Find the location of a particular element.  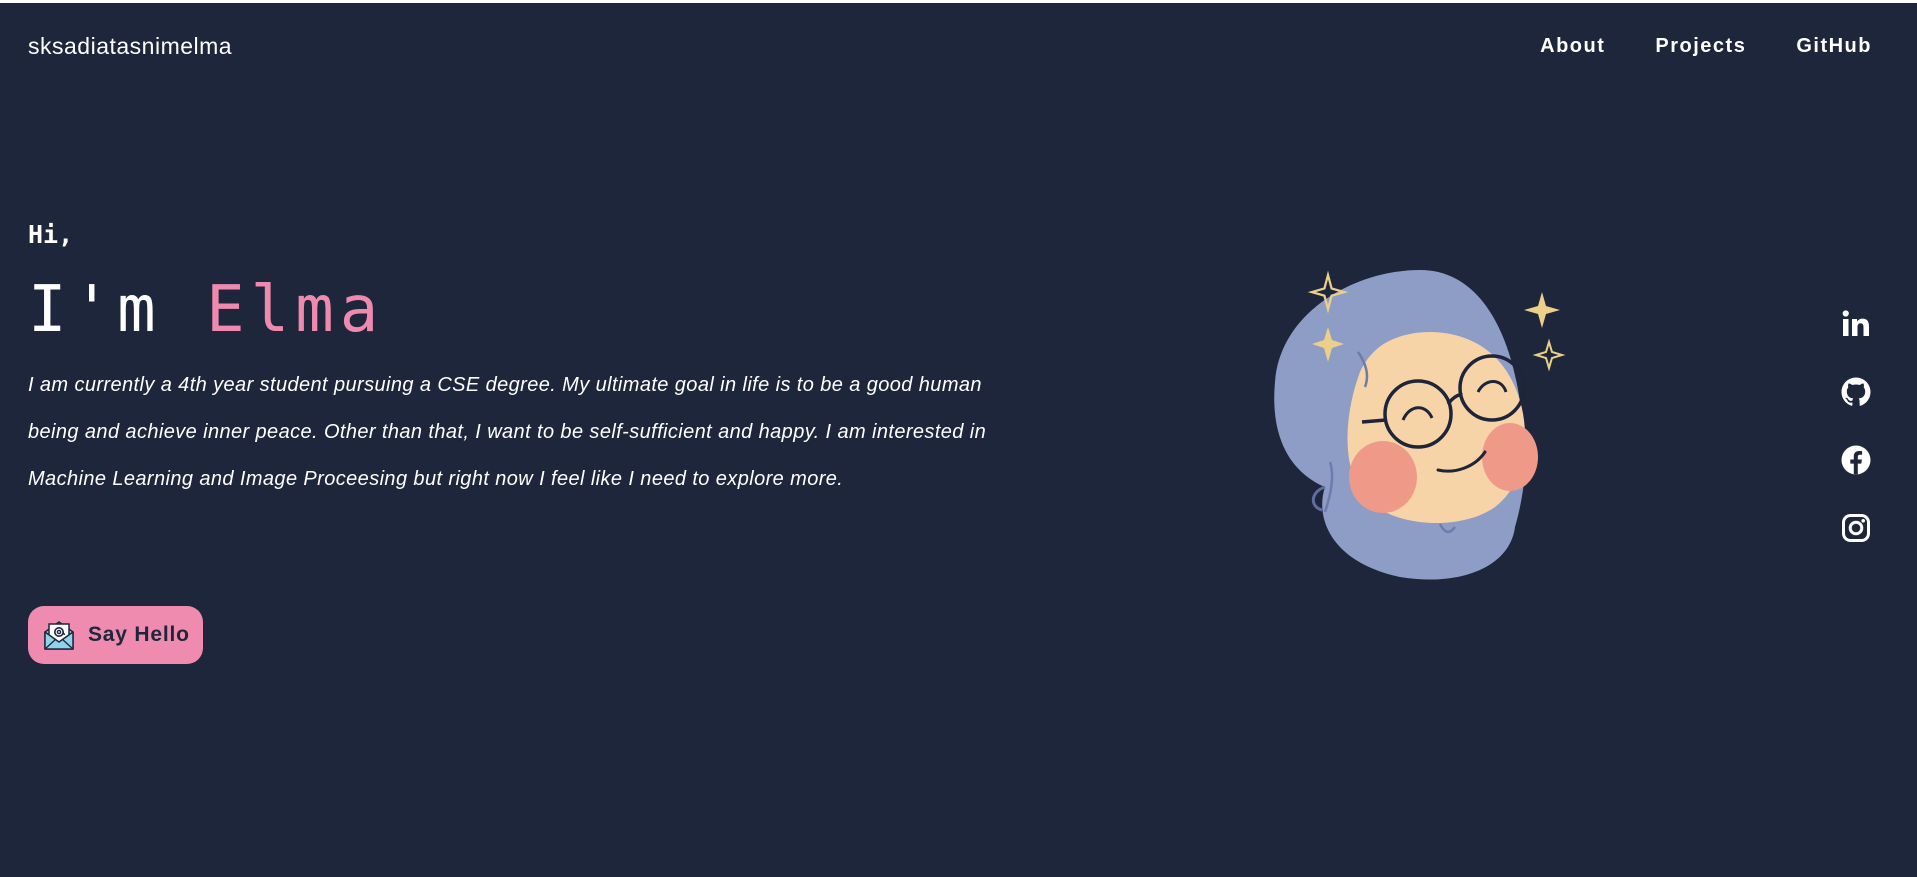

instagram-icon is located at coordinates (1856, 528).